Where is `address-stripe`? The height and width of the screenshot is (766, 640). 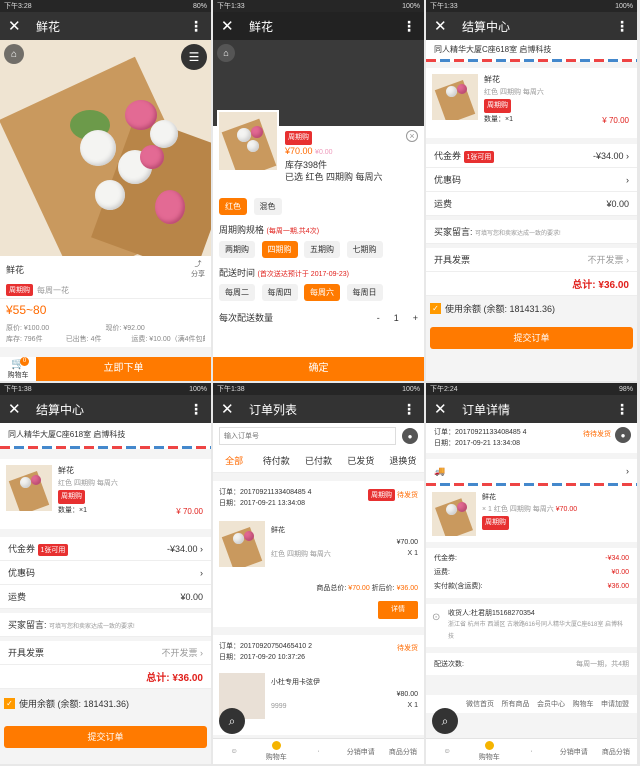
address-stripe is located at coordinates (531, 60).